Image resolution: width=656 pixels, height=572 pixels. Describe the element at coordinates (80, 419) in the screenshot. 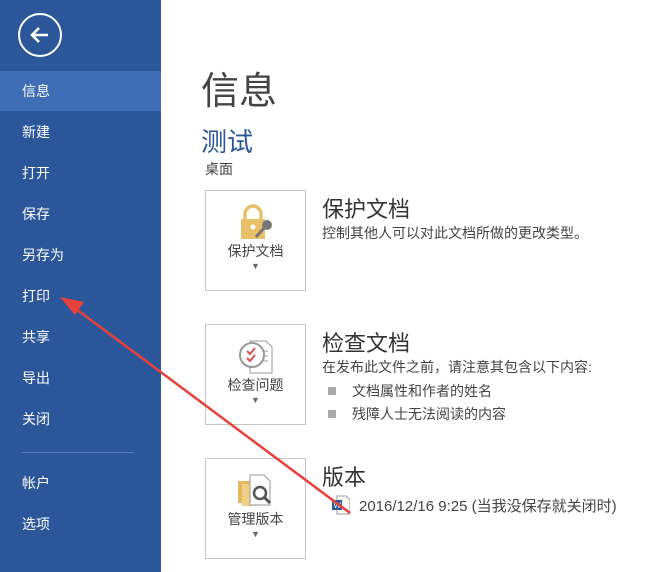

I see `sidebar-item-close: 关闭` at that location.